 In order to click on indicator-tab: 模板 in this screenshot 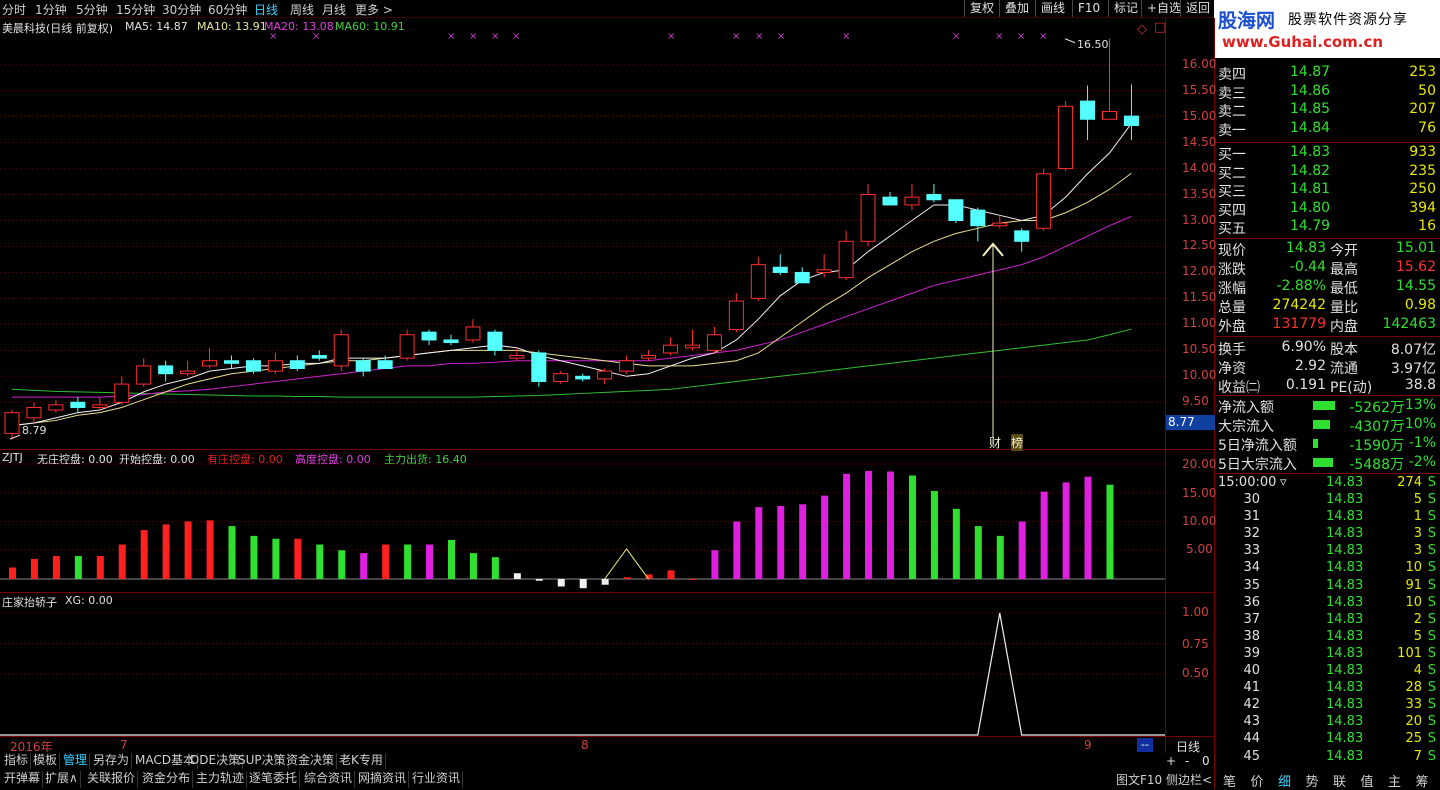, I will do `click(46, 761)`.